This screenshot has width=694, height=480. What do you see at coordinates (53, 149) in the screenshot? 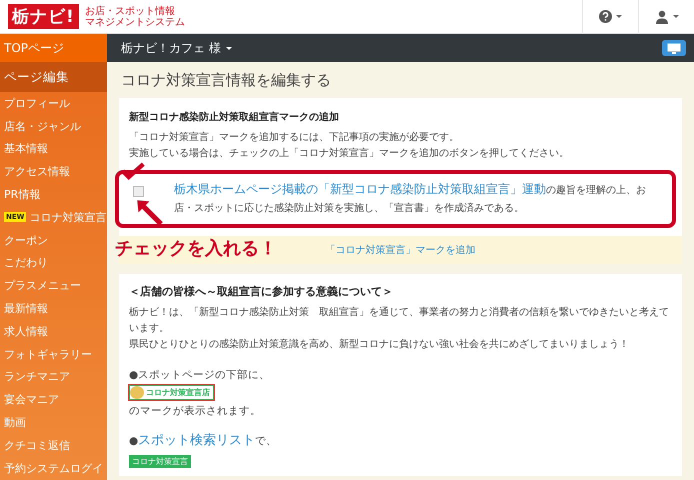
I see `sidebar-item: 基本情報` at bounding box center [53, 149].